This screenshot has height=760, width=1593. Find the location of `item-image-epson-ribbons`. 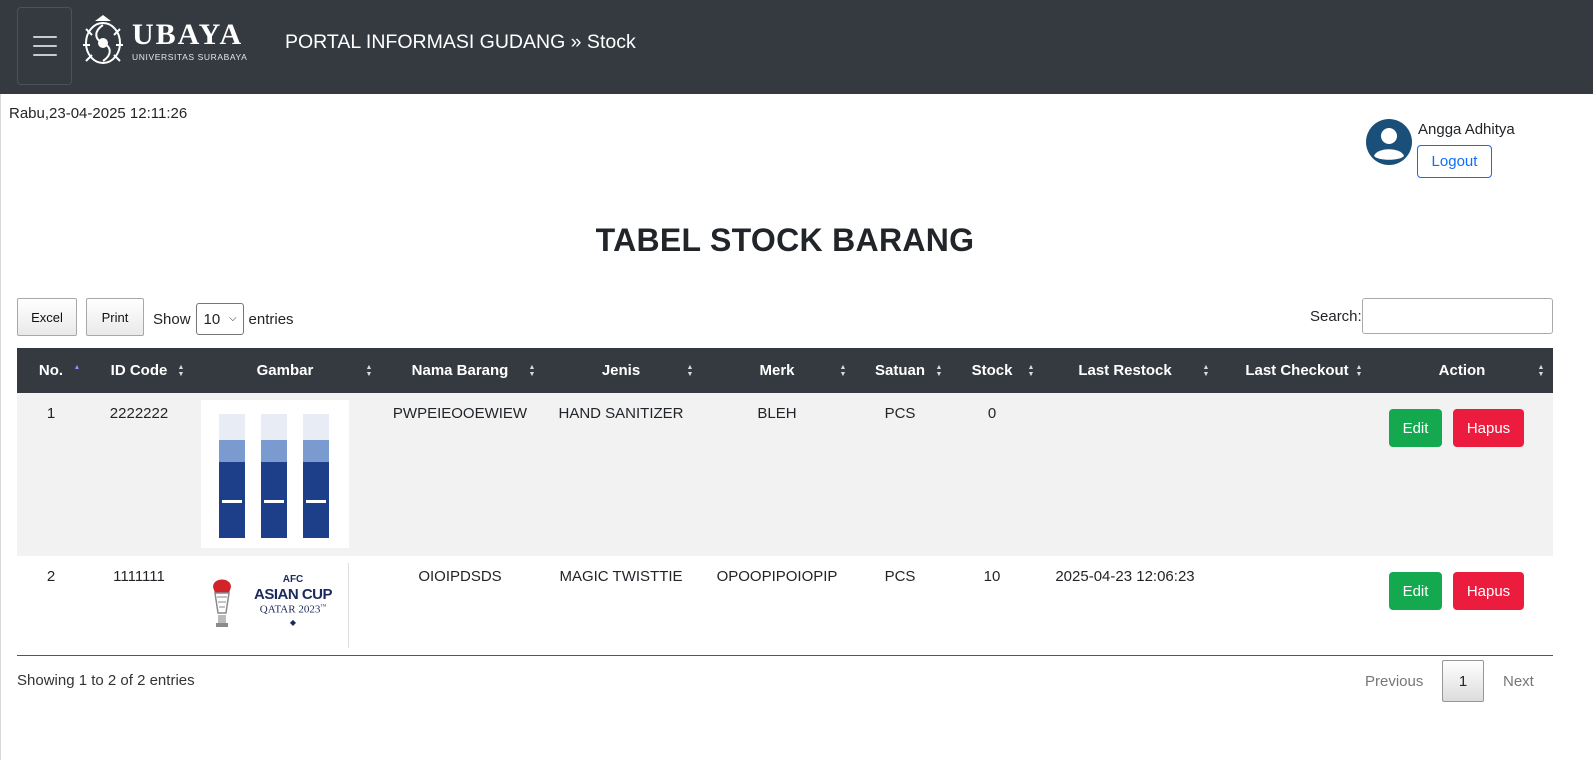

item-image-epson-ribbons is located at coordinates (275, 474).